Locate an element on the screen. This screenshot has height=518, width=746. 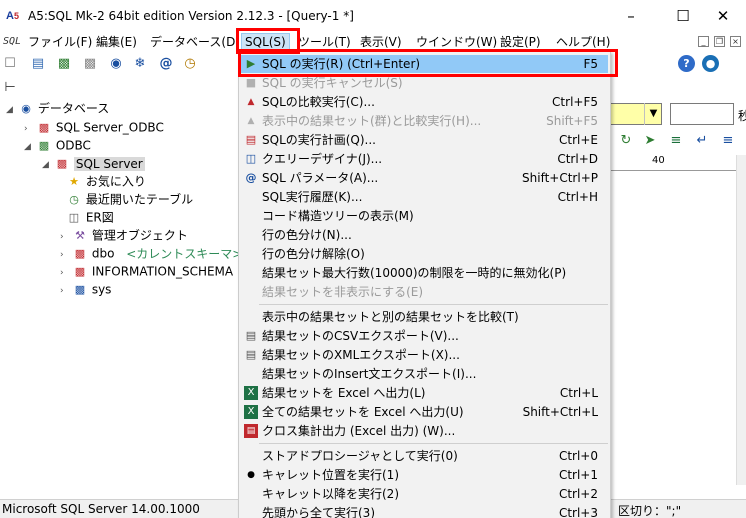
tools-icon: ⚒ is located at coordinates (80, 235).